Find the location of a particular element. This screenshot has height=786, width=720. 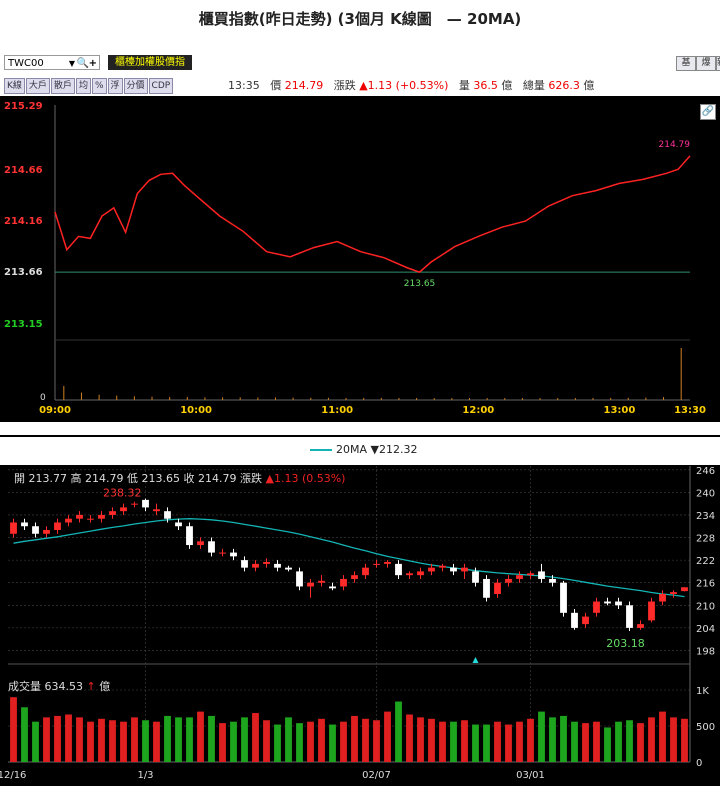

open-value: 213.77 is located at coordinates (48, 478).